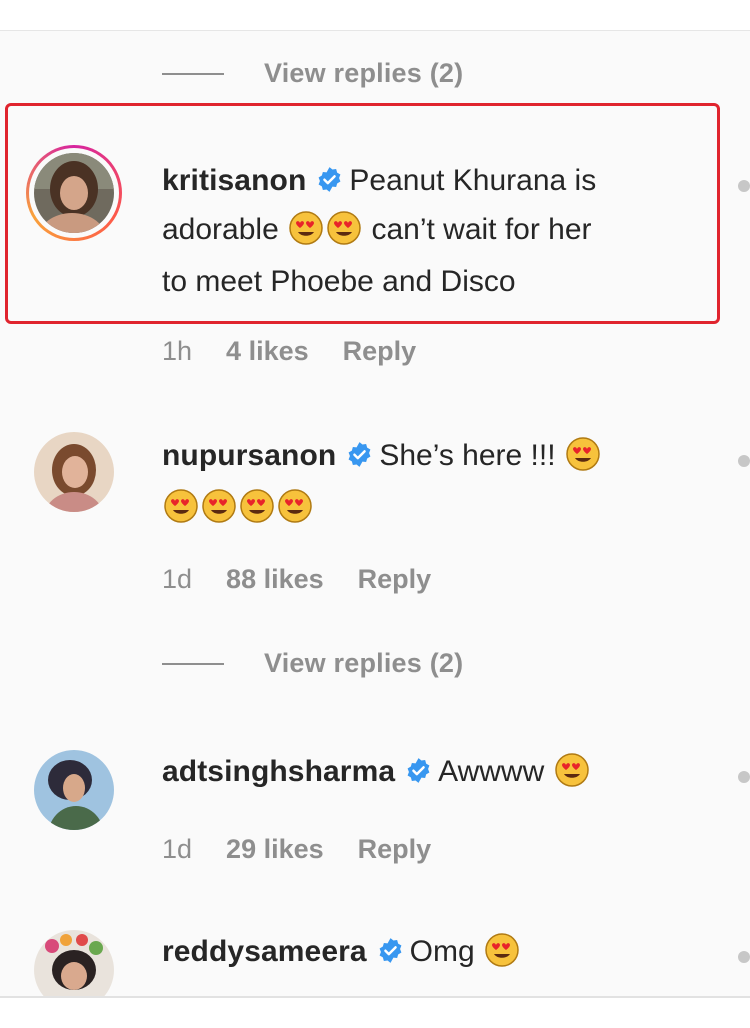  Describe the element at coordinates (481, 229) in the screenshot. I see `comment-text-line2b: can’t wait for her` at that location.